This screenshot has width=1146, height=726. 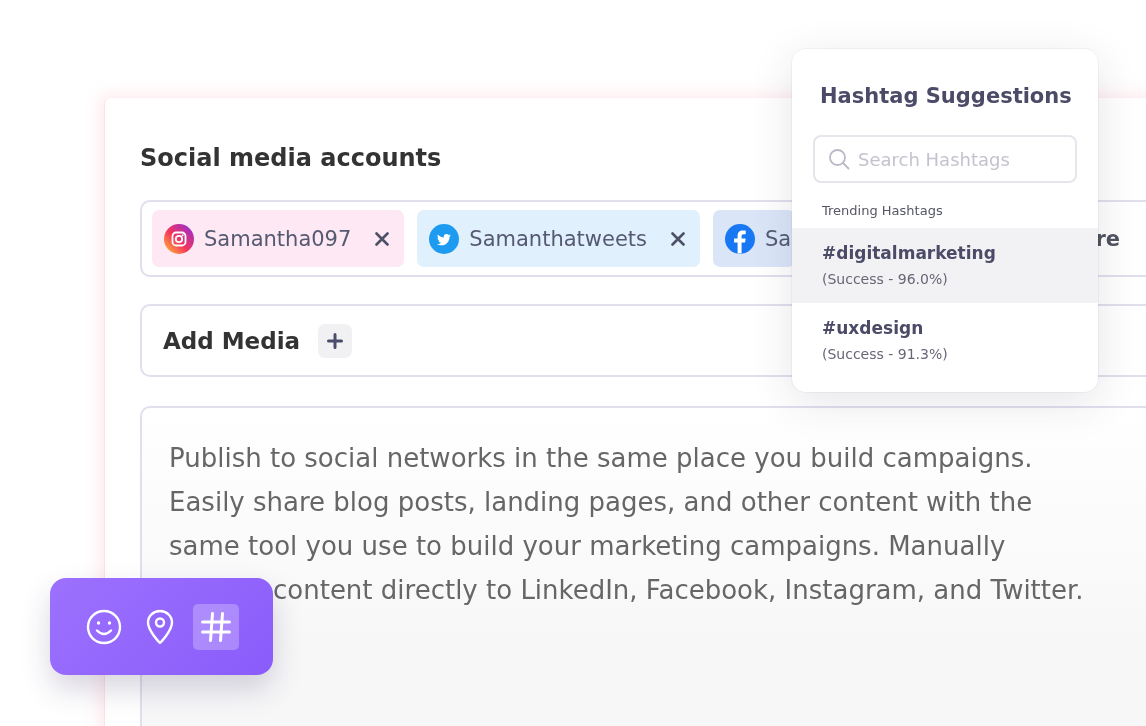 I want to click on suggestion-item: #uxdesign (Success - 91.3%), so click(x=945, y=340).